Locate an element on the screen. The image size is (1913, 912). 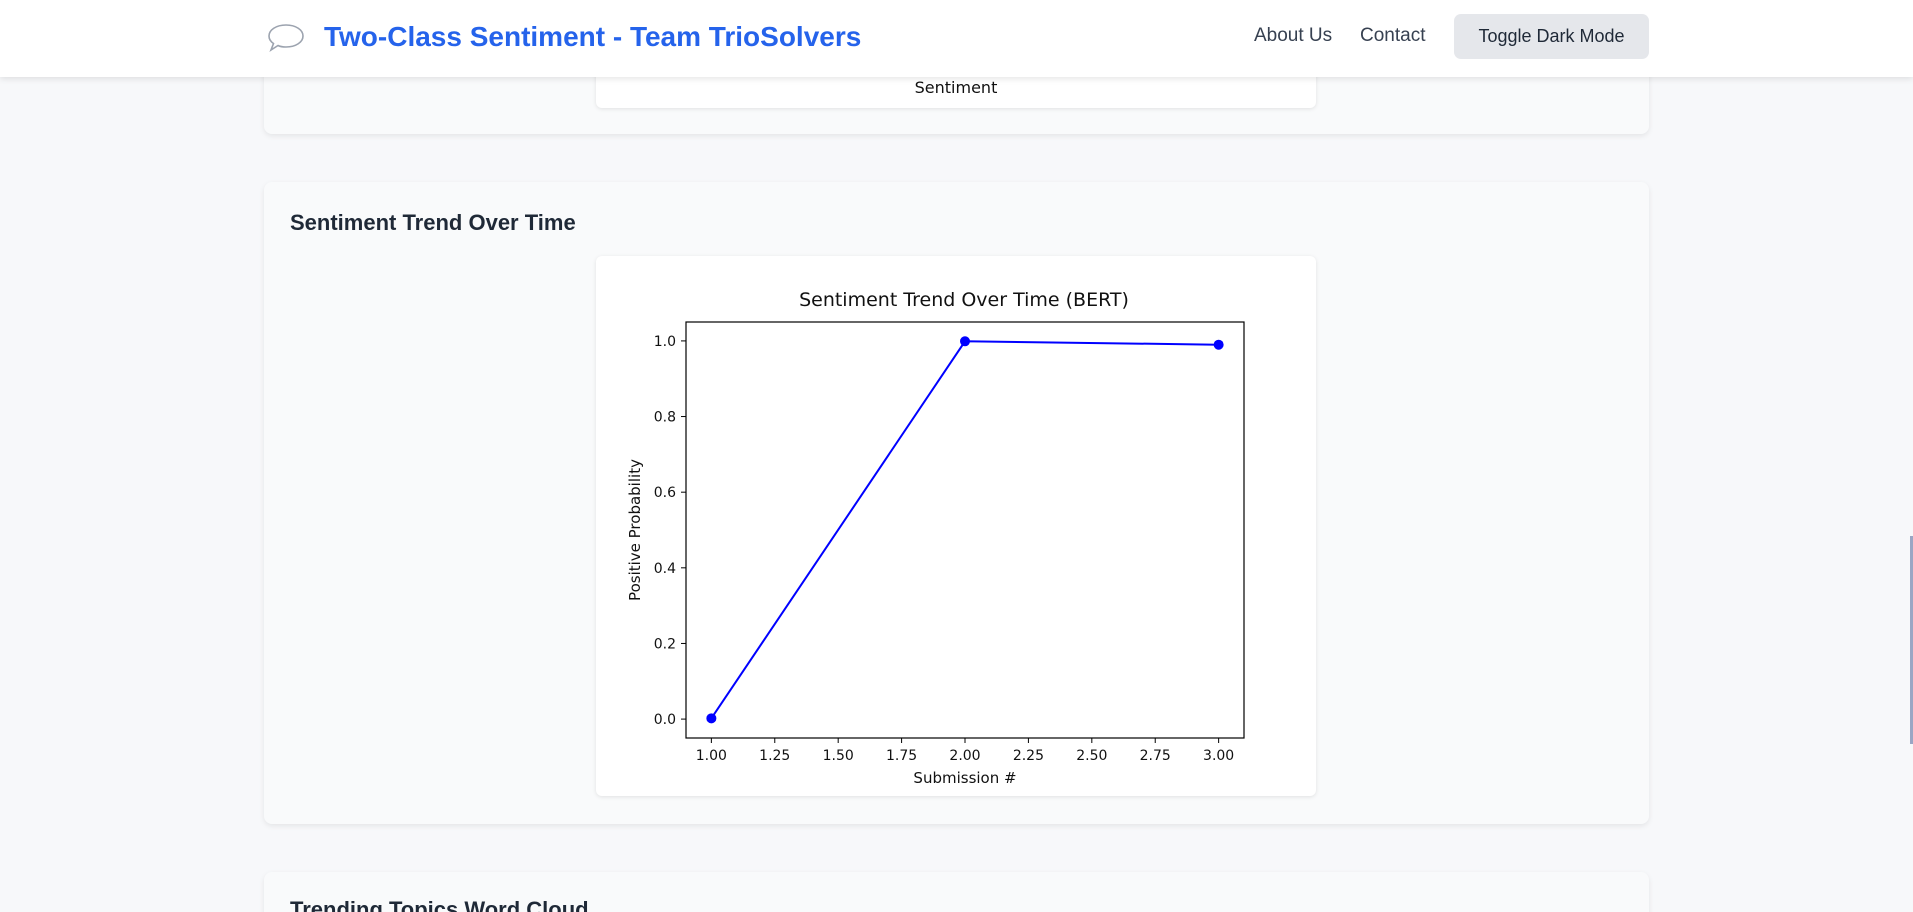
x-axis-label: Submission # is located at coordinates (964, 778).